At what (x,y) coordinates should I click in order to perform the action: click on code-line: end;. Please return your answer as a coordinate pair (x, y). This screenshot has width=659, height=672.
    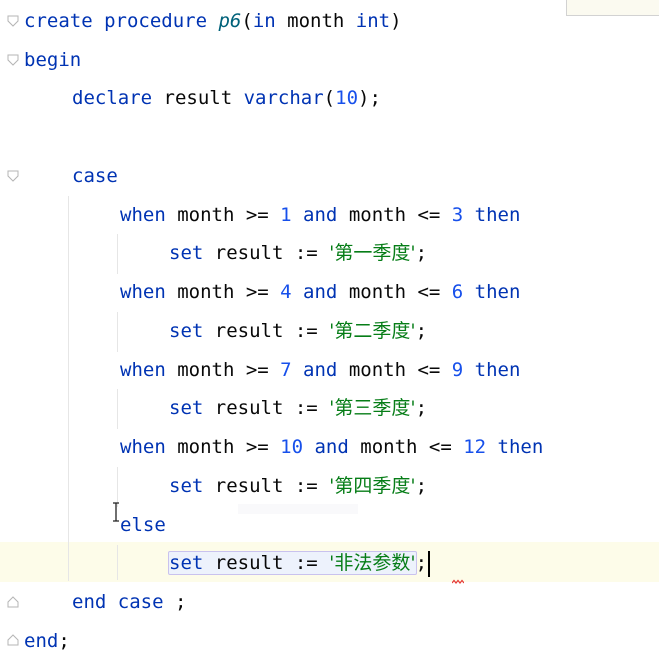
    Looking at the image, I should click on (47, 641).